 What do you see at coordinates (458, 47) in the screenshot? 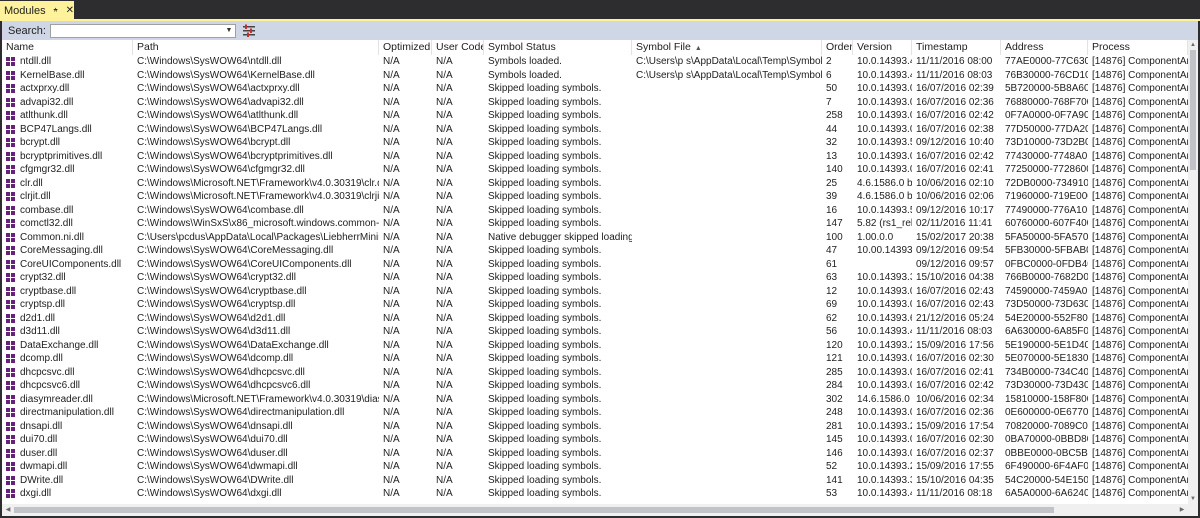
I see `column-header-user-code: User Code` at bounding box center [458, 47].